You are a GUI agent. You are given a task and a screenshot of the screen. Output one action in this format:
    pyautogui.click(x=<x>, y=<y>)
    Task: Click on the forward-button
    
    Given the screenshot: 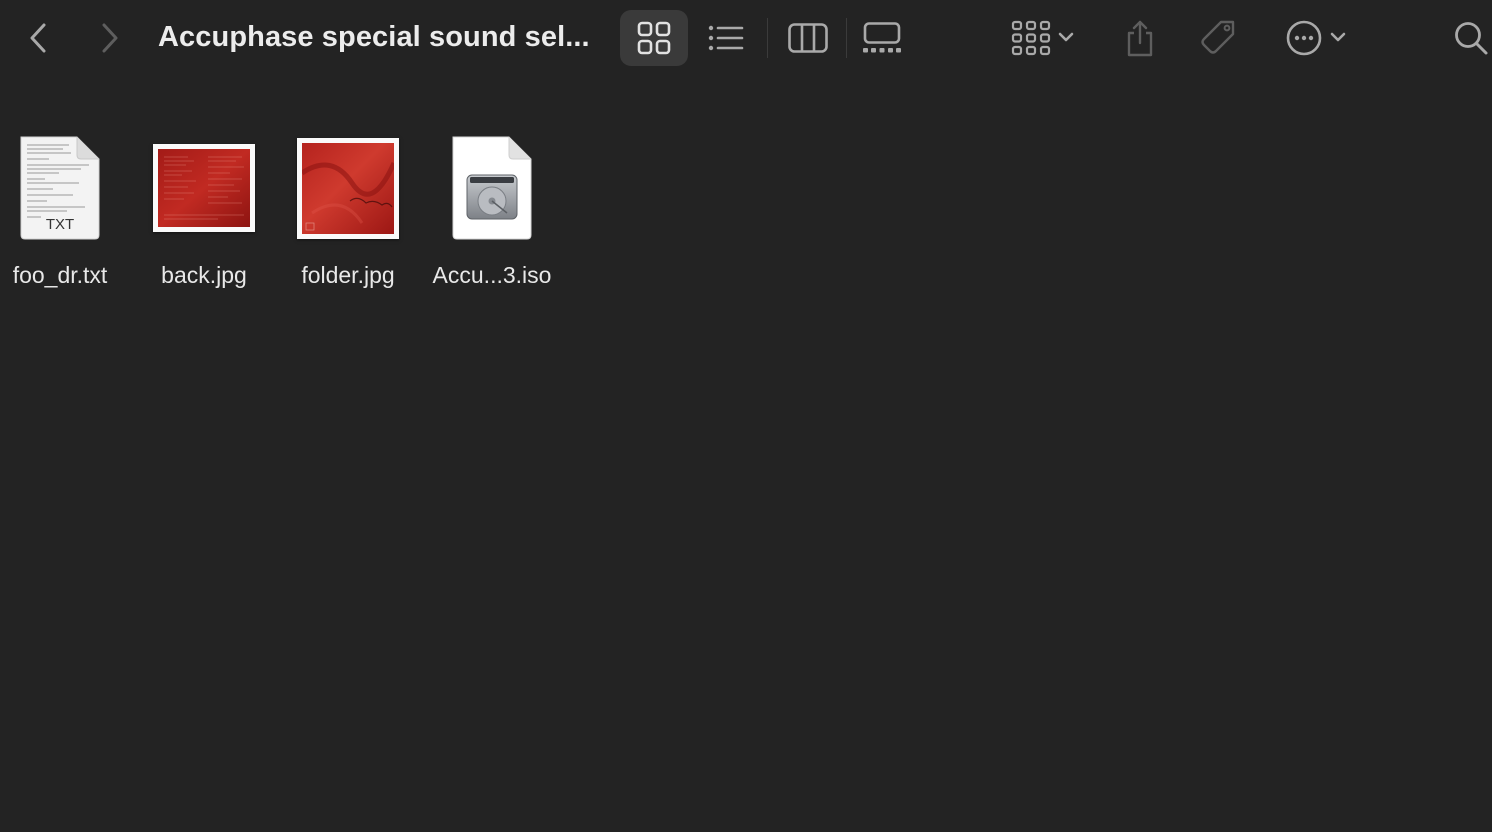 What is the action you would take?
    pyautogui.click(x=110, y=38)
    